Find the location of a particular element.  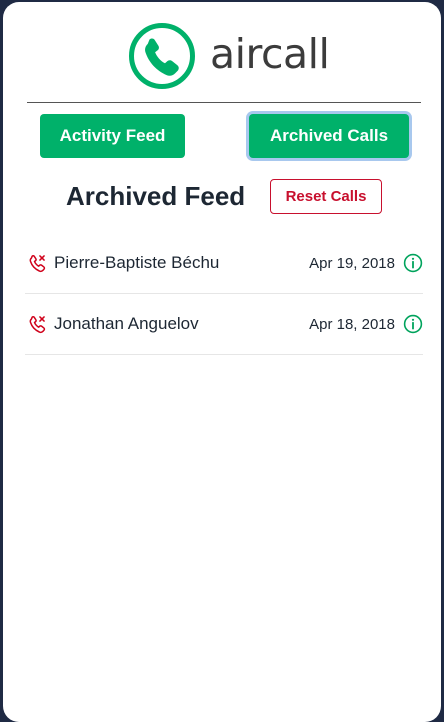

header-divider is located at coordinates (224, 102).